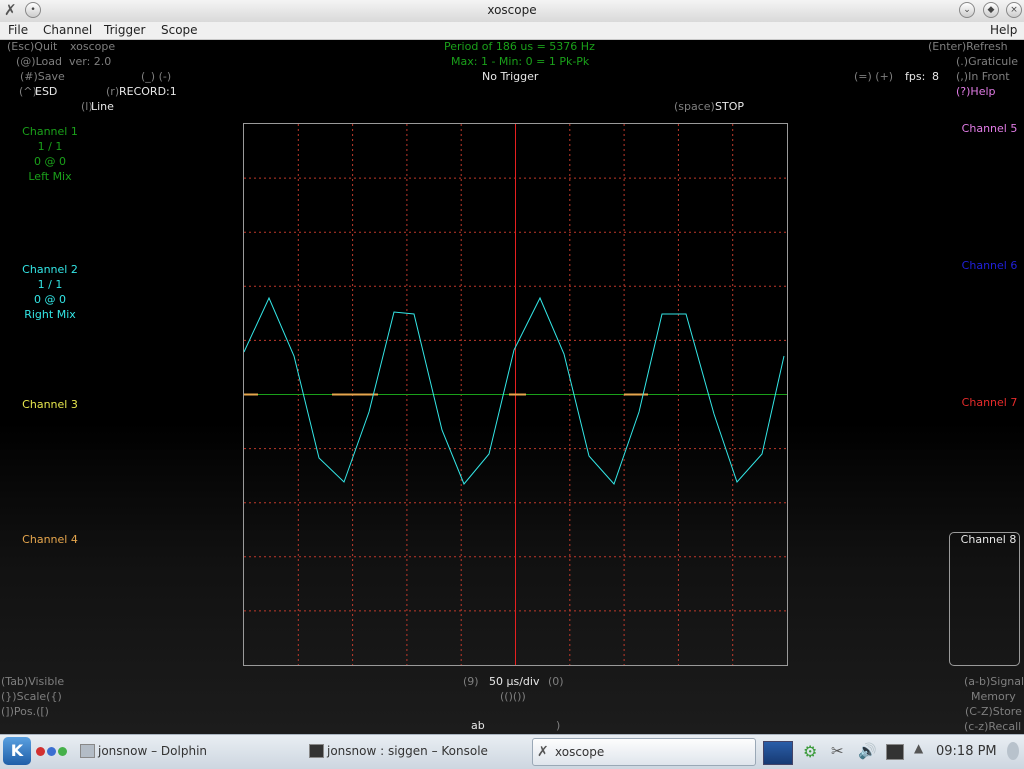 The width and height of the screenshot is (1024, 769). Describe the element at coordinates (918, 748) in the screenshot. I see `tray-expand-icon: ▲` at that location.